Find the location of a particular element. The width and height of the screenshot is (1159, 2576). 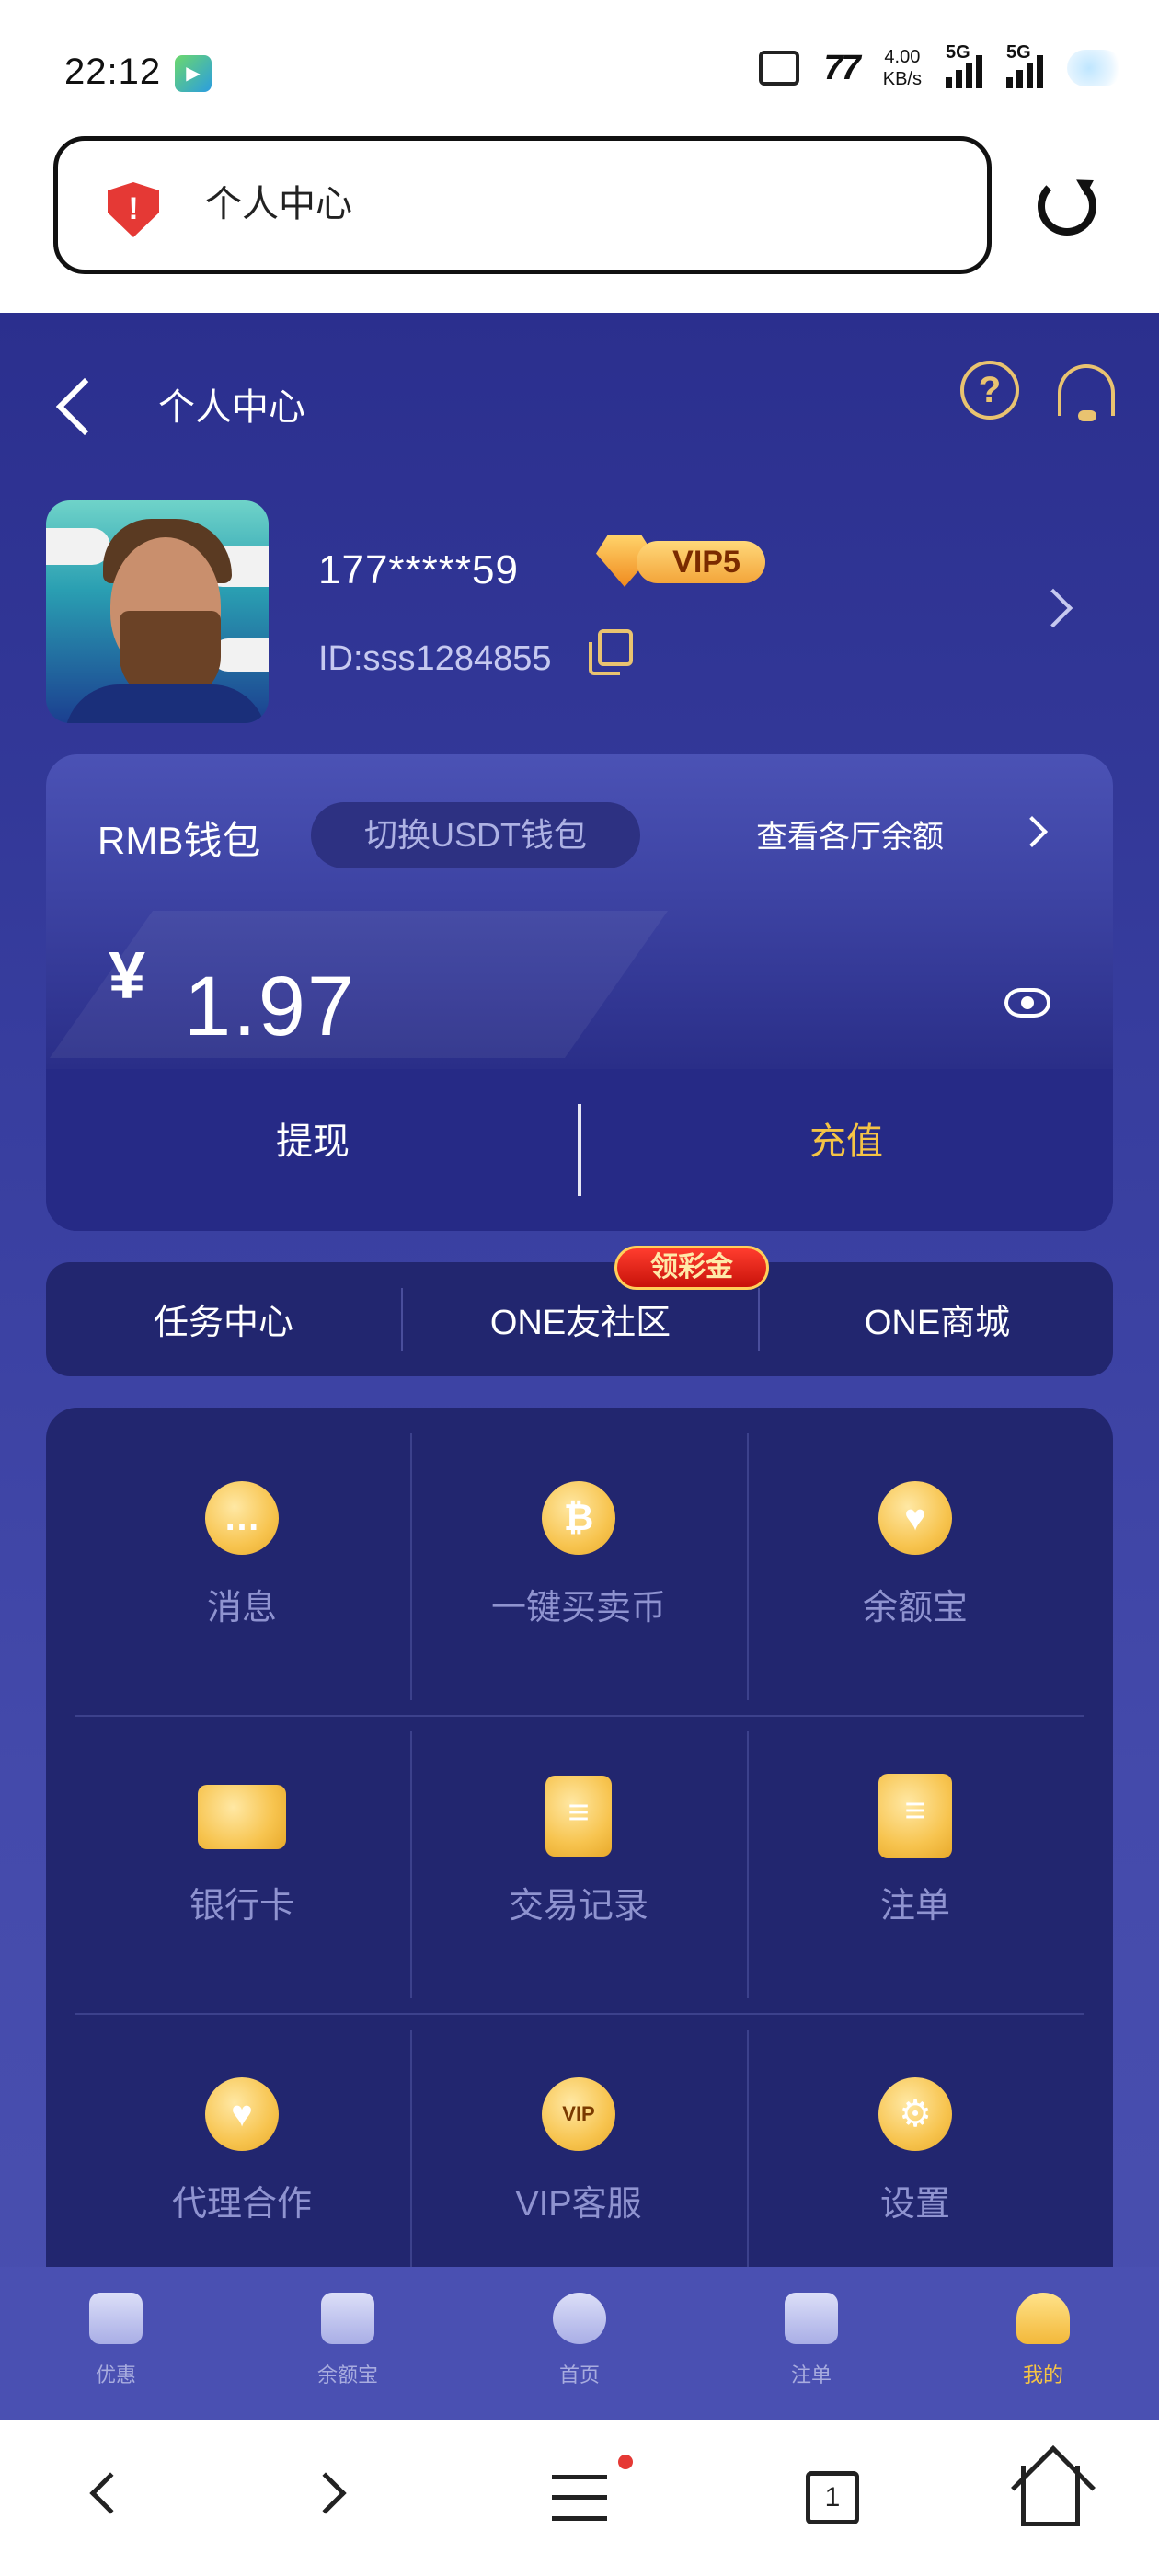

security-warning-icon: ! is located at coordinates (133, 209).